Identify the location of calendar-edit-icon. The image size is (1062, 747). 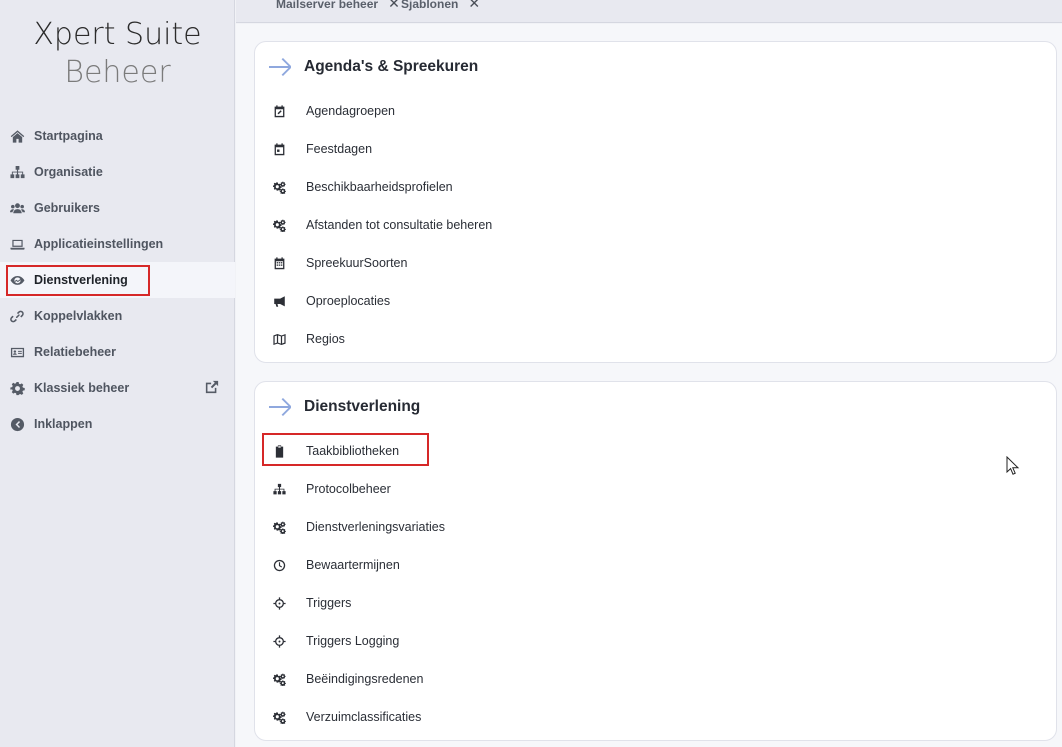
(279, 111).